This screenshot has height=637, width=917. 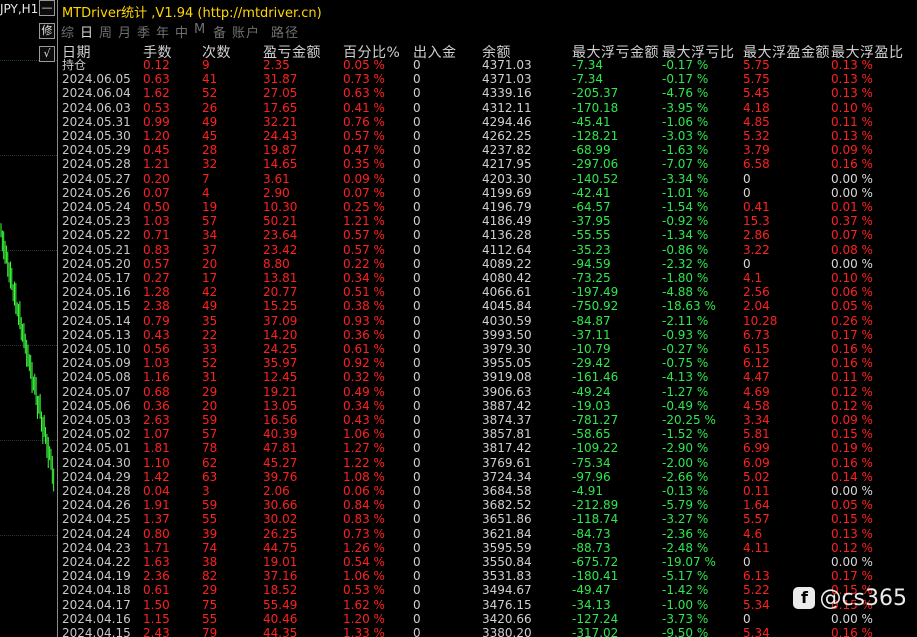 I want to click on row-pl-amount: 45.27, so click(x=280, y=462).